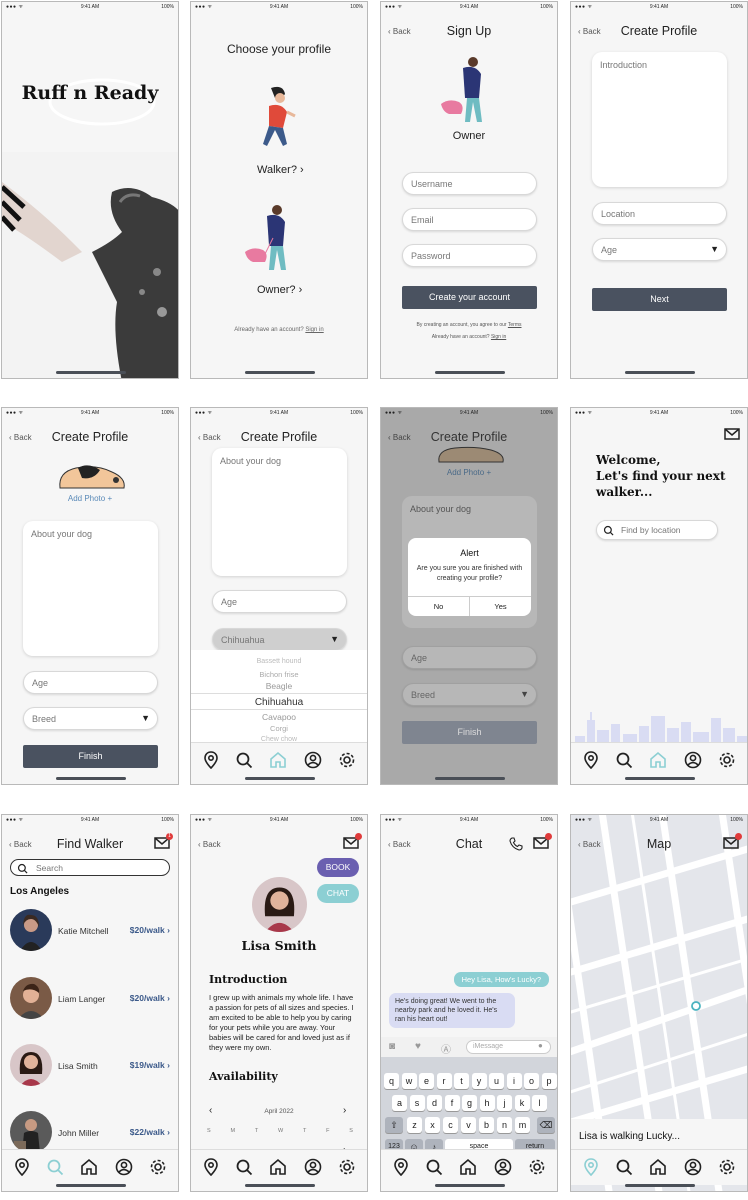 This screenshot has height=1200, width=748. What do you see at coordinates (90, 935) in the screenshot?
I see `walker-row: Katie Mitchell $20/walk ›` at bounding box center [90, 935].